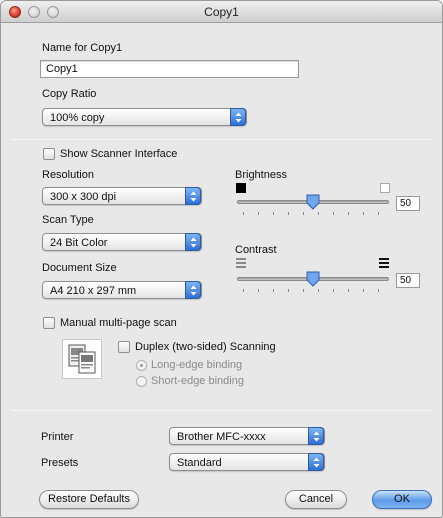 This screenshot has height=518, width=443. What do you see at coordinates (199, 463) in the screenshot?
I see `presets-value: Standard` at bounding box center [199, 463].